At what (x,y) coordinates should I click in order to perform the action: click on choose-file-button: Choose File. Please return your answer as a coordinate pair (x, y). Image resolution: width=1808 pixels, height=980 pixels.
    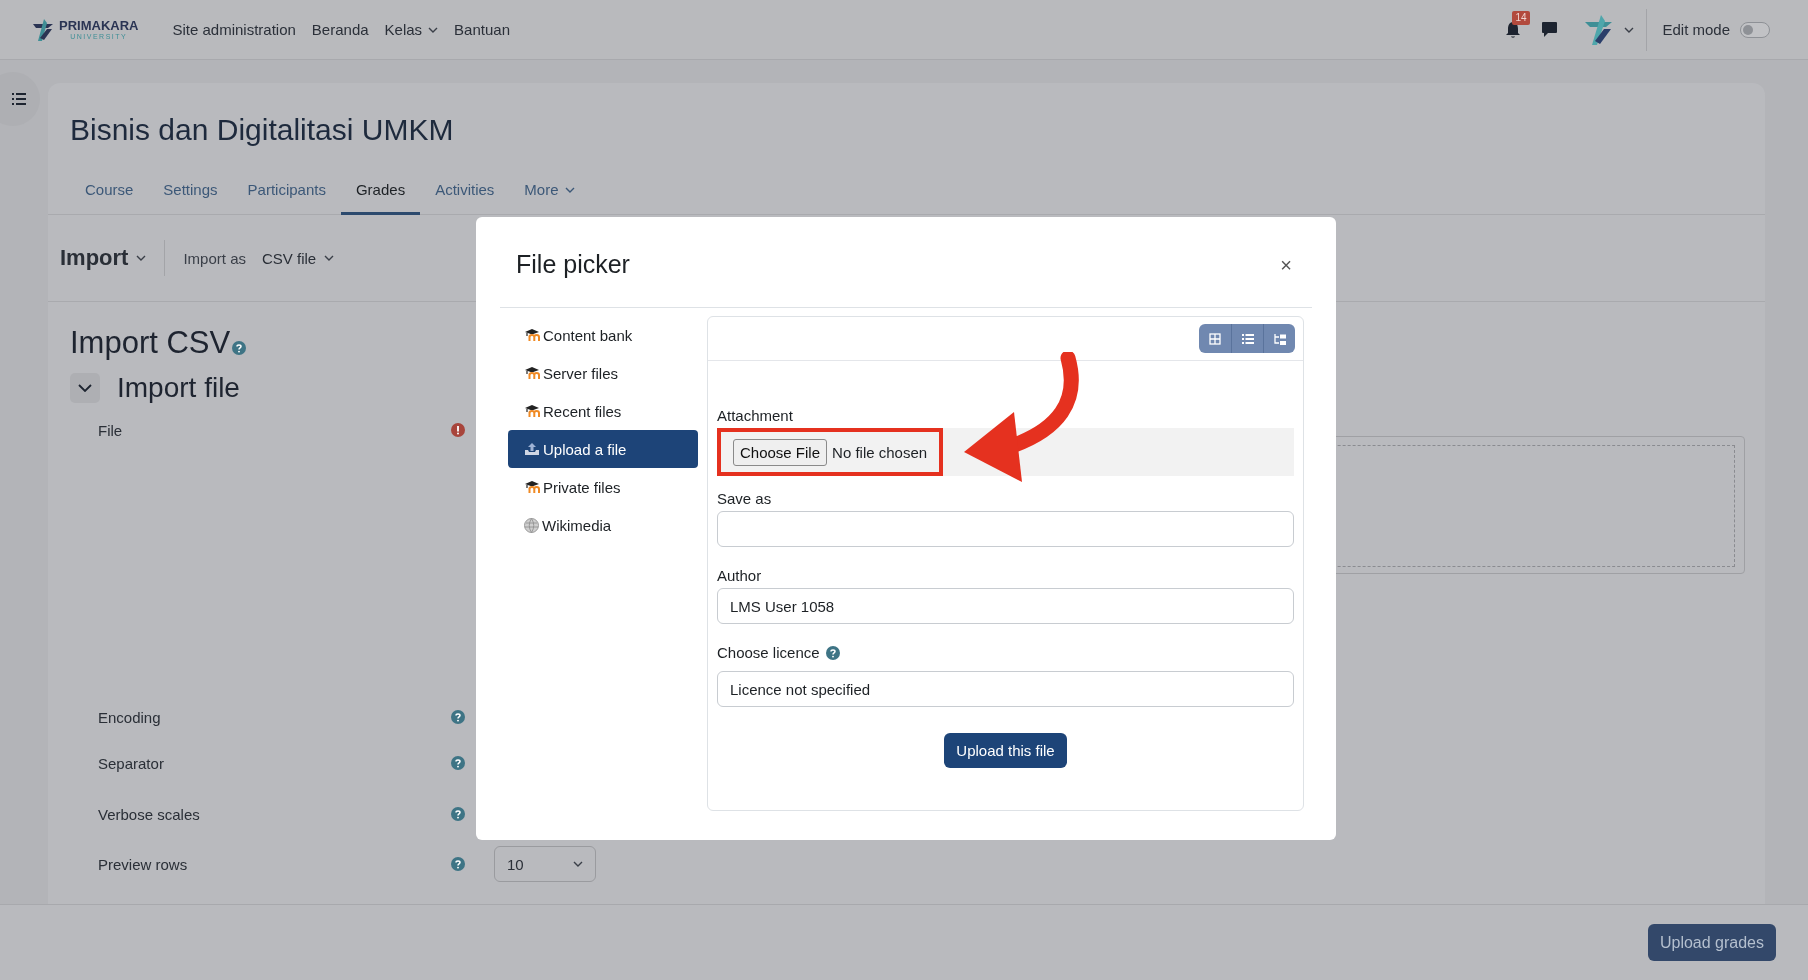
    Looking at the image, I should click on (780, 452).